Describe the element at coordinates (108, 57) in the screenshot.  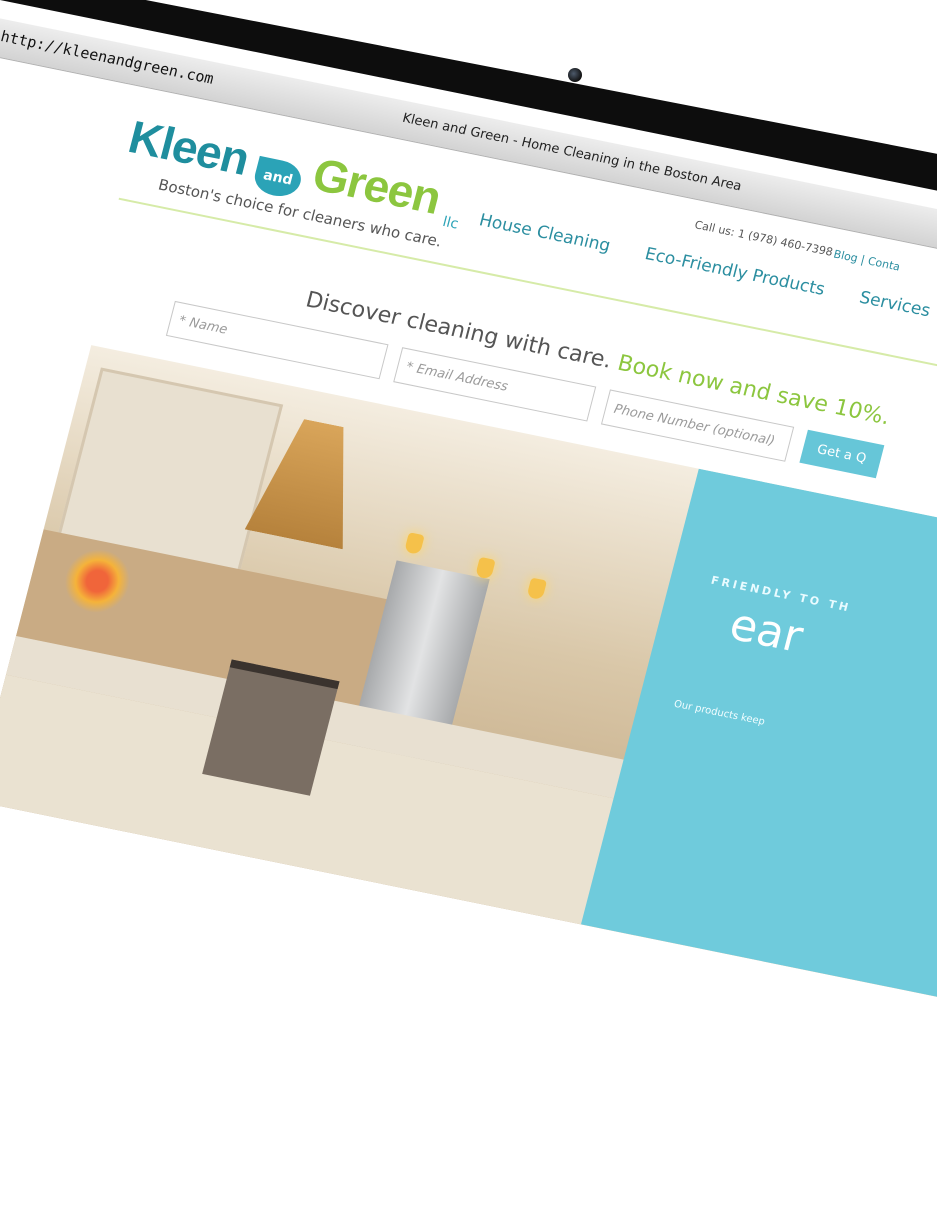
I see `address-bar: http://kleenandgreen.com` at that location.